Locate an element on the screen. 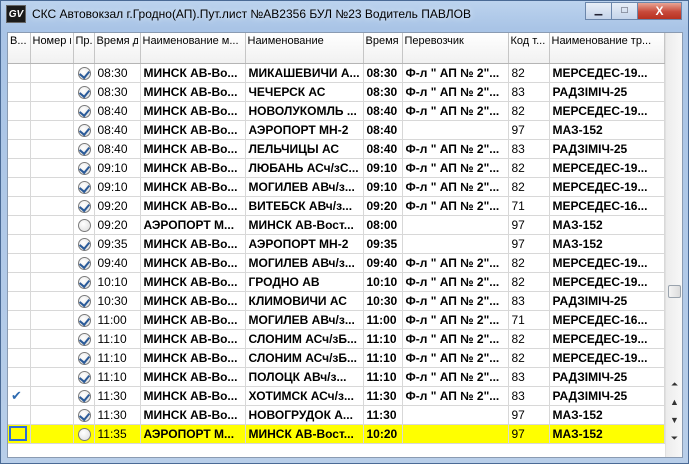  departure-time-cell: 11:10 is located at coordinates (383, 358).